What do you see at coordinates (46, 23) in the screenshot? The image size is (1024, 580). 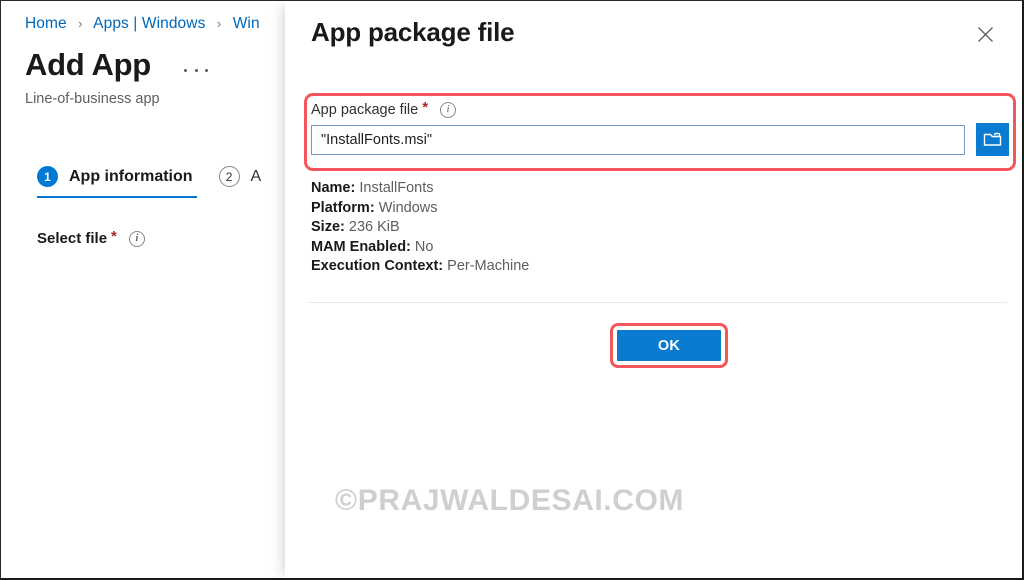 I see `breadcrumb-item-home: Home` at bounding box center [46, 23].